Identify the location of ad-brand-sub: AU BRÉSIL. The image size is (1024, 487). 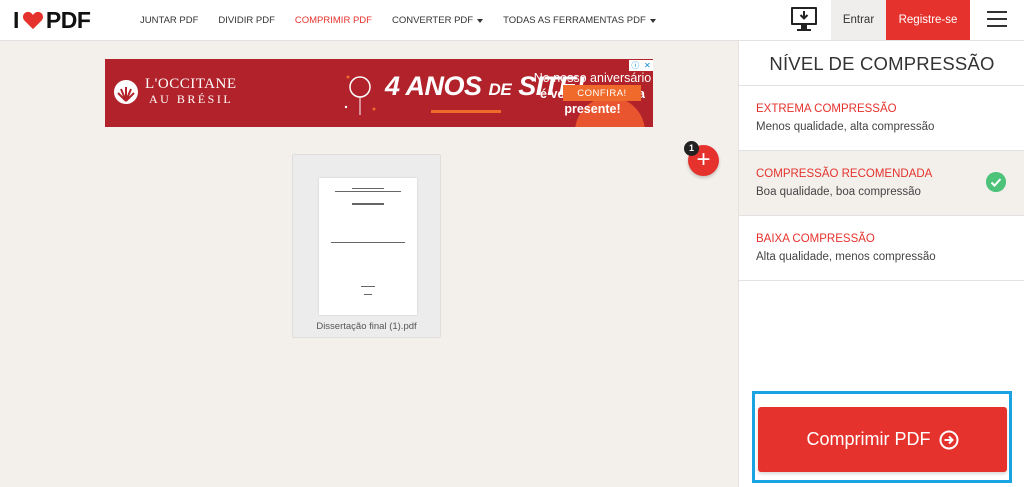
(191, 99).